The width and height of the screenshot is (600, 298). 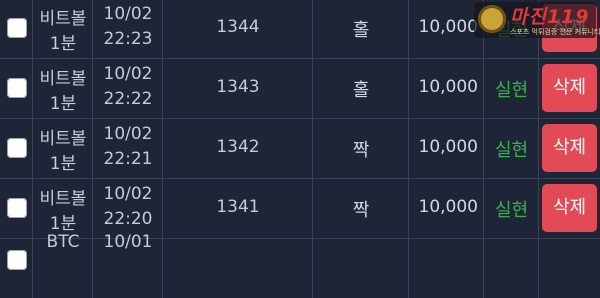 What do you see at coordinates (238, 27) in the screenshot?
I see `round-number: 1344` at bounding box center [238, 27].